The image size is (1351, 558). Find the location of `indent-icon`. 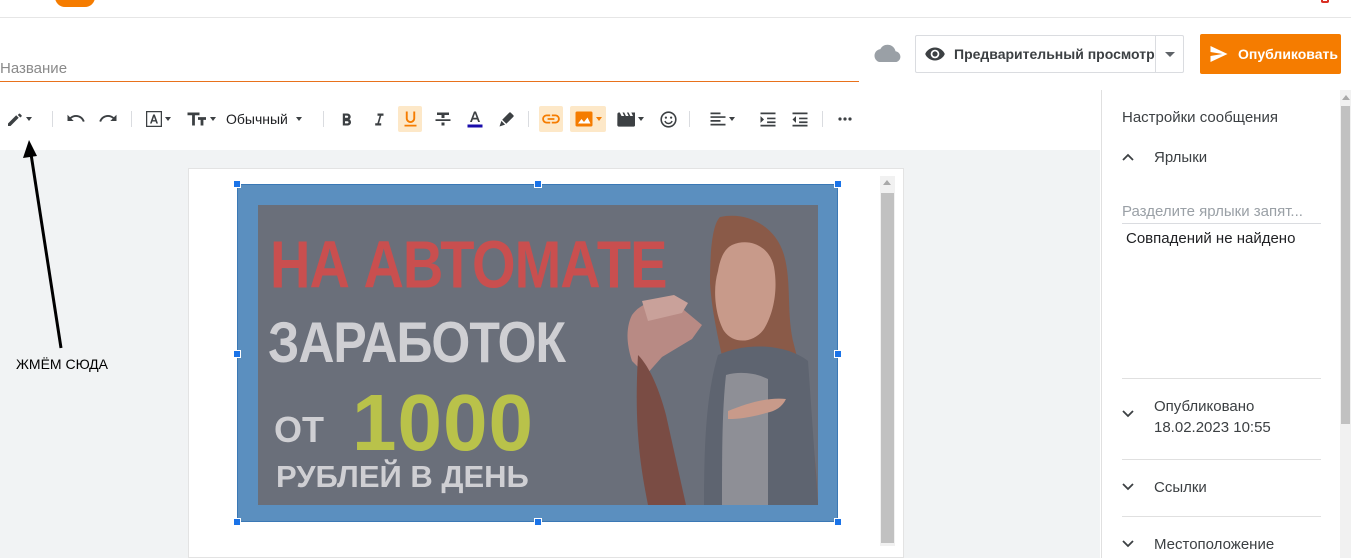

indent-icon is located at coordinates (768, 119).